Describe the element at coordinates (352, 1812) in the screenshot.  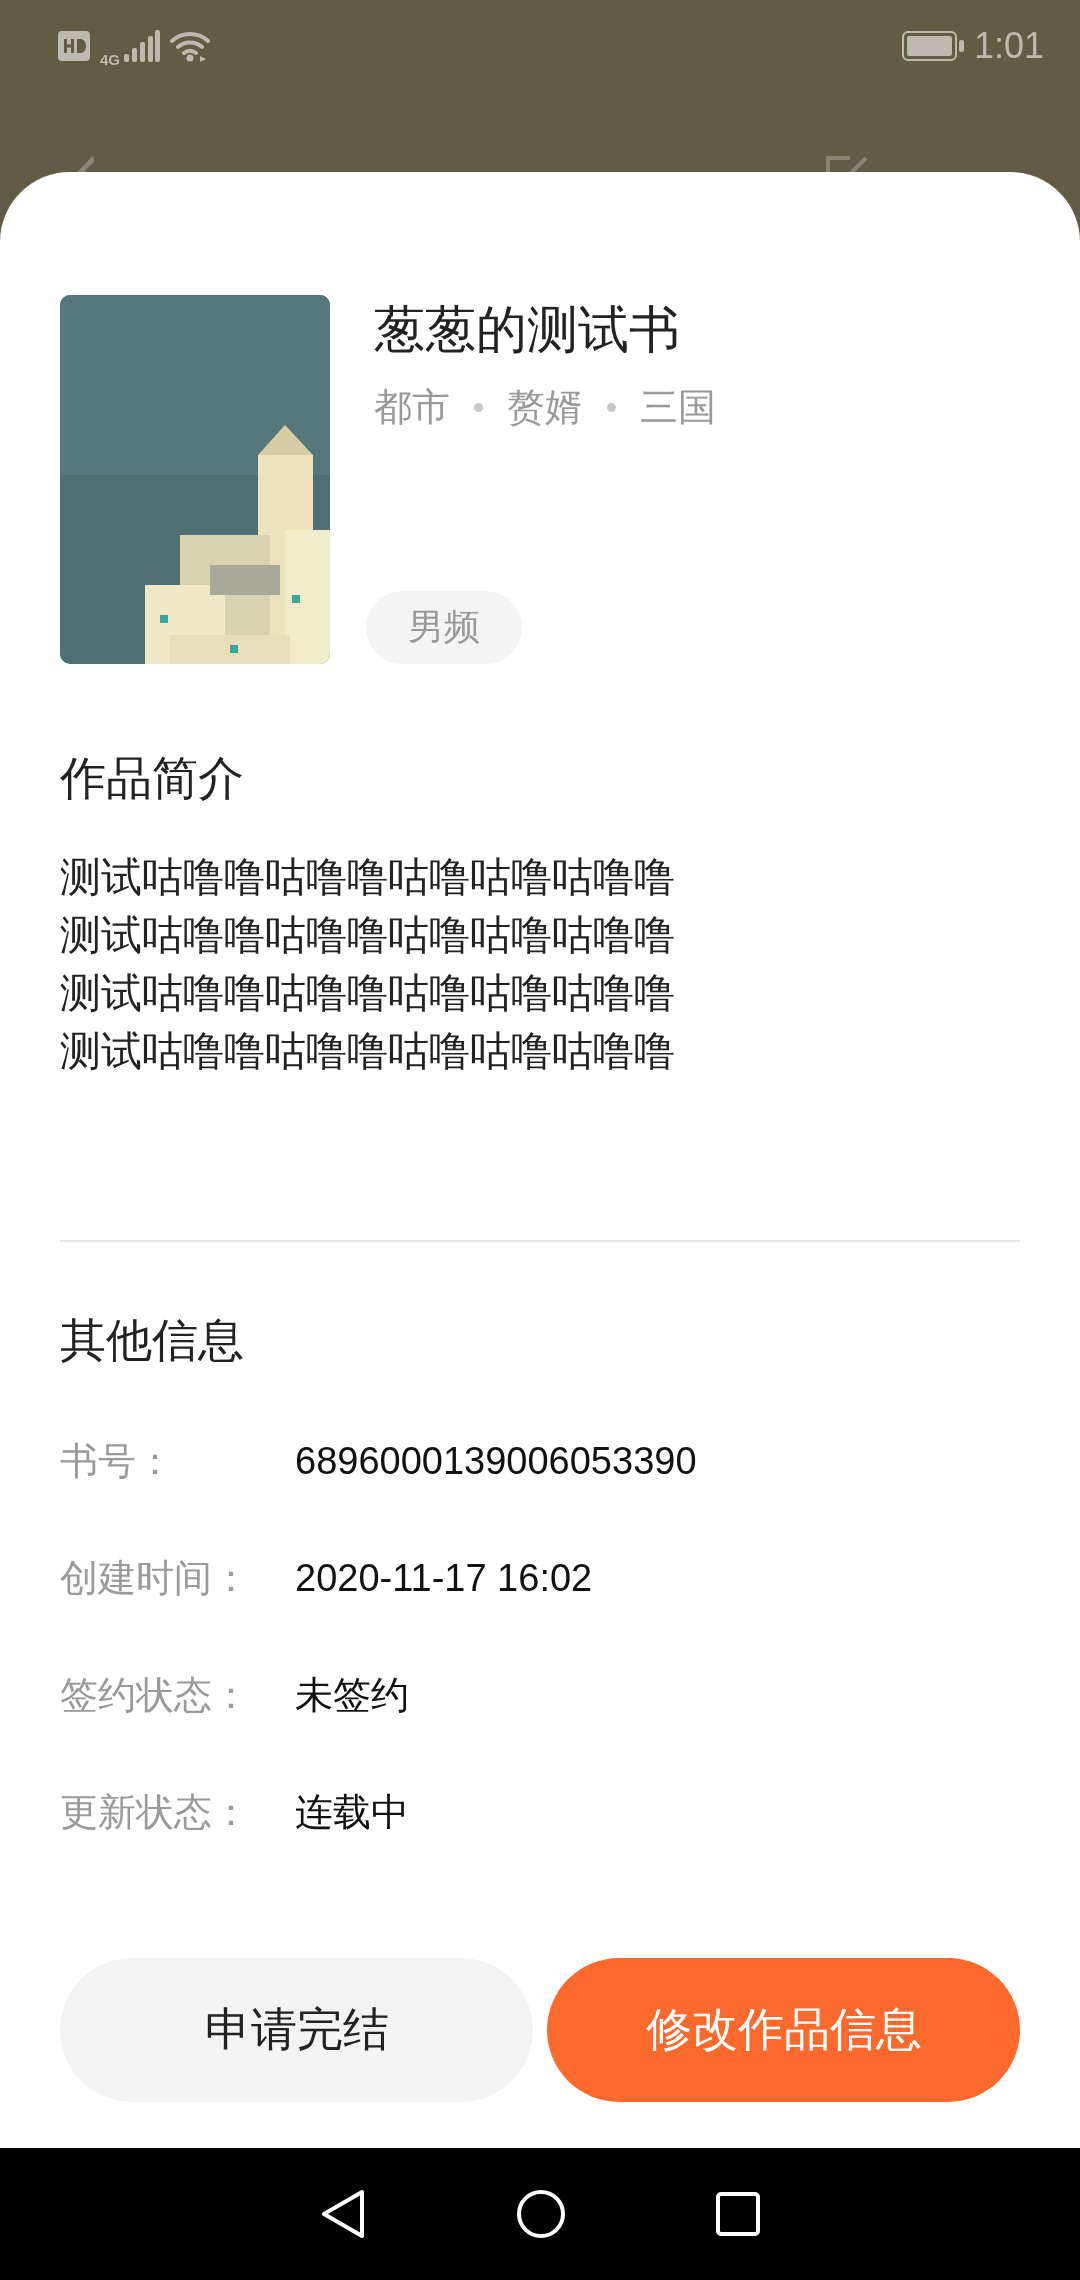
I see `info-value: 连载中` at that location.